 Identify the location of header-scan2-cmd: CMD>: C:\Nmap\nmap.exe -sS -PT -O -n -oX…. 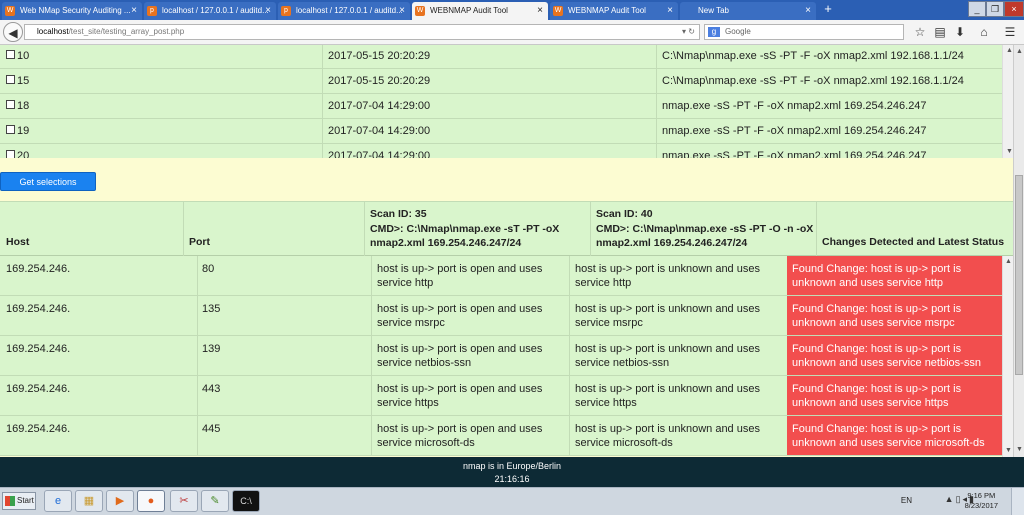
(705, 236).